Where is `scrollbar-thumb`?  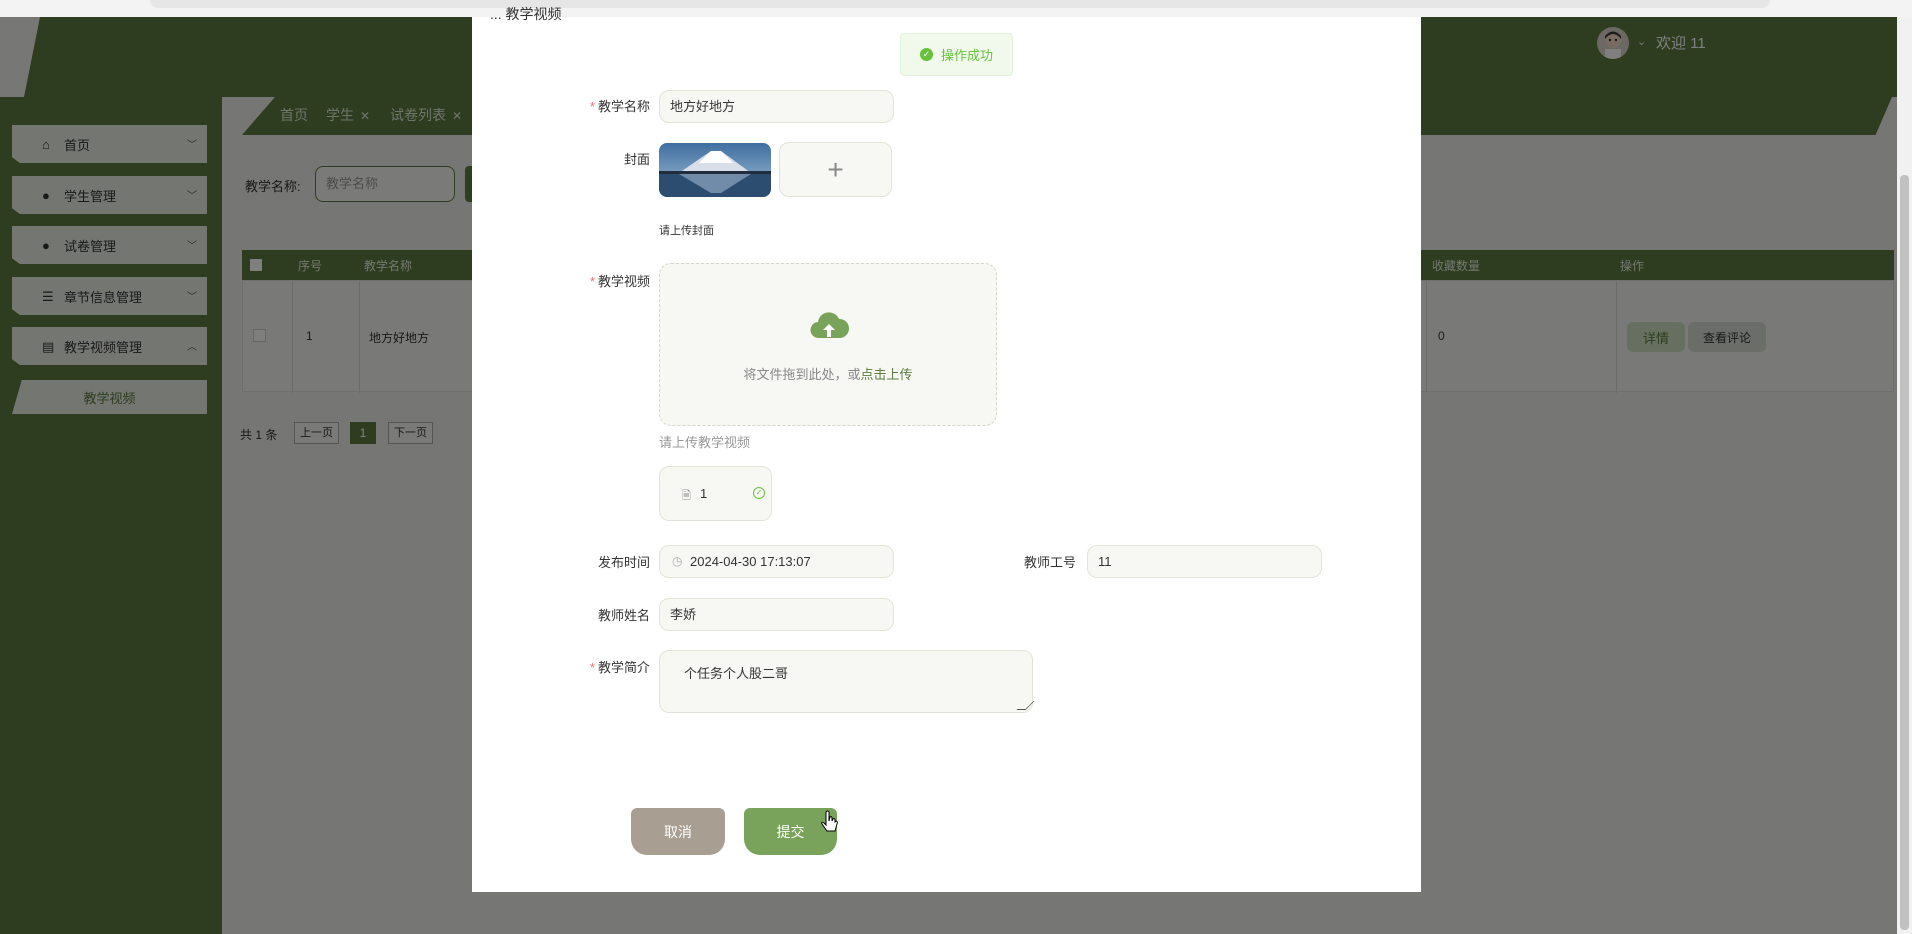
scrollbar-thumb is located at coordinates (1904, 552).